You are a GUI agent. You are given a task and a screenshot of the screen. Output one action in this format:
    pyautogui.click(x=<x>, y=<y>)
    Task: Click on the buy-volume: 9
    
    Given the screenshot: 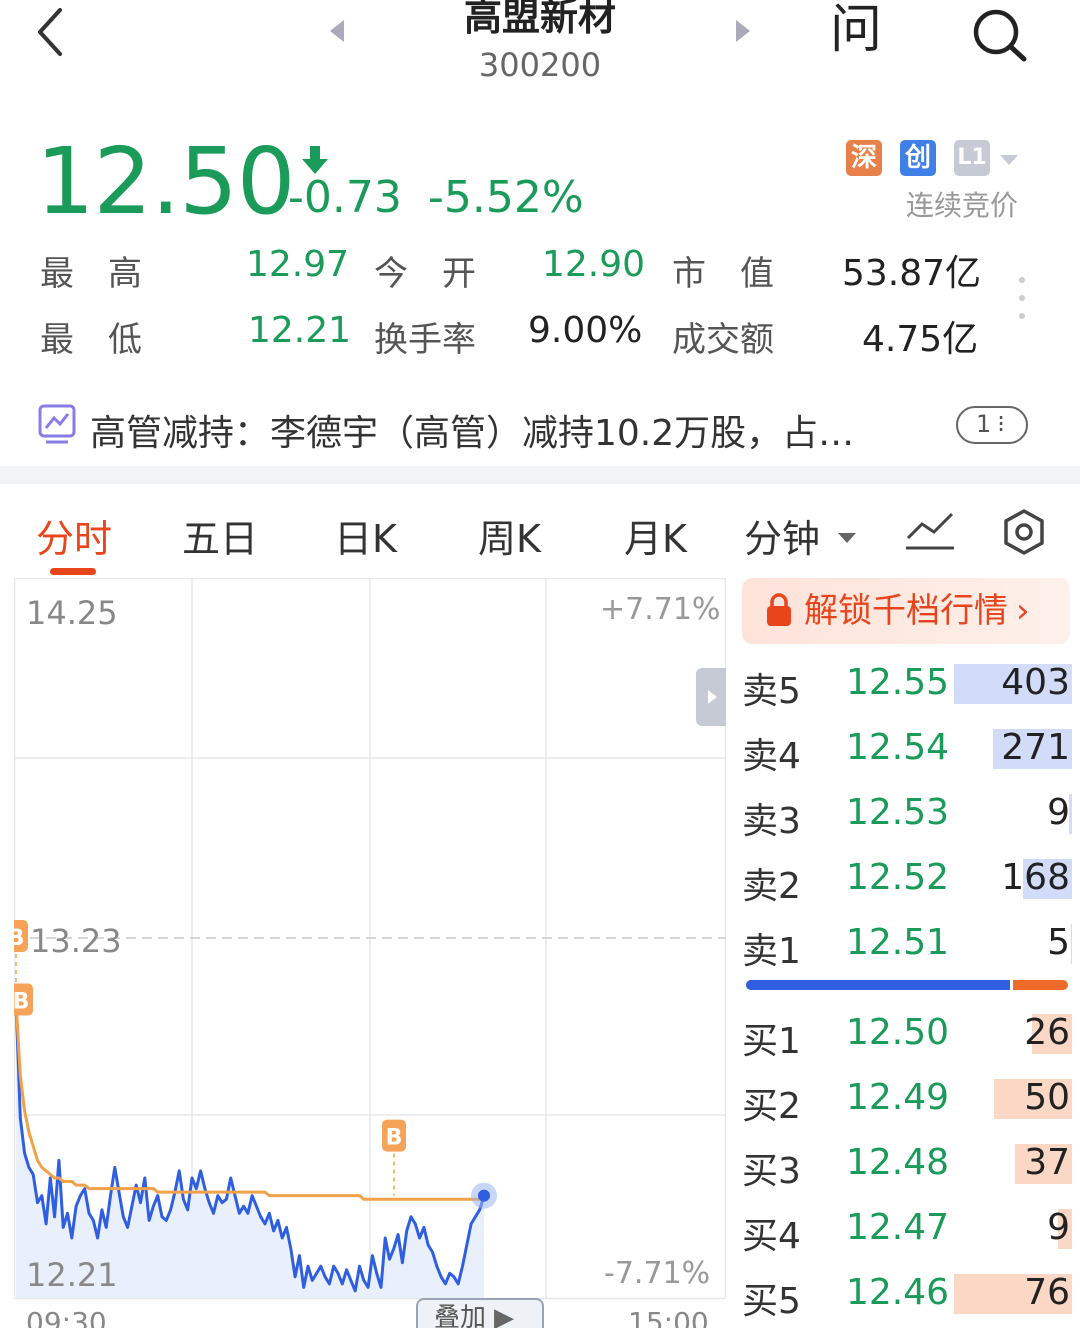 What is the action you would take?
    pyautogui.click(x=1058, y=1227)
    